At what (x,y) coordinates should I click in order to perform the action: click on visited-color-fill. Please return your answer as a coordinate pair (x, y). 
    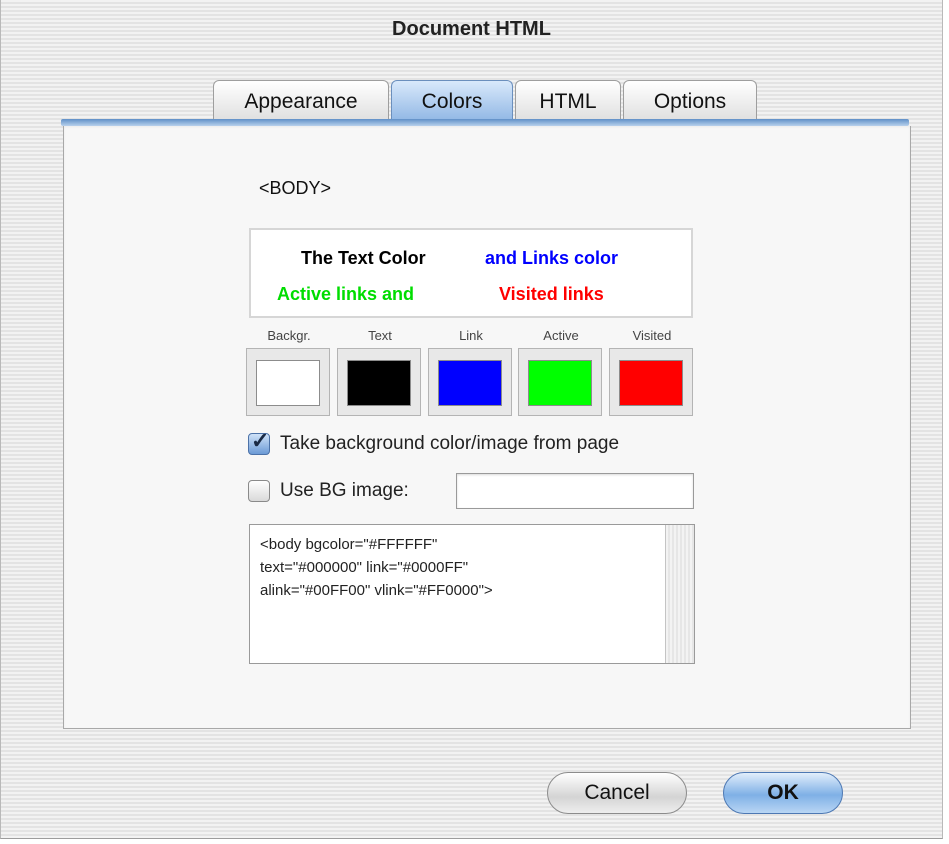
    Looking at the image, I should click on (651, 383).